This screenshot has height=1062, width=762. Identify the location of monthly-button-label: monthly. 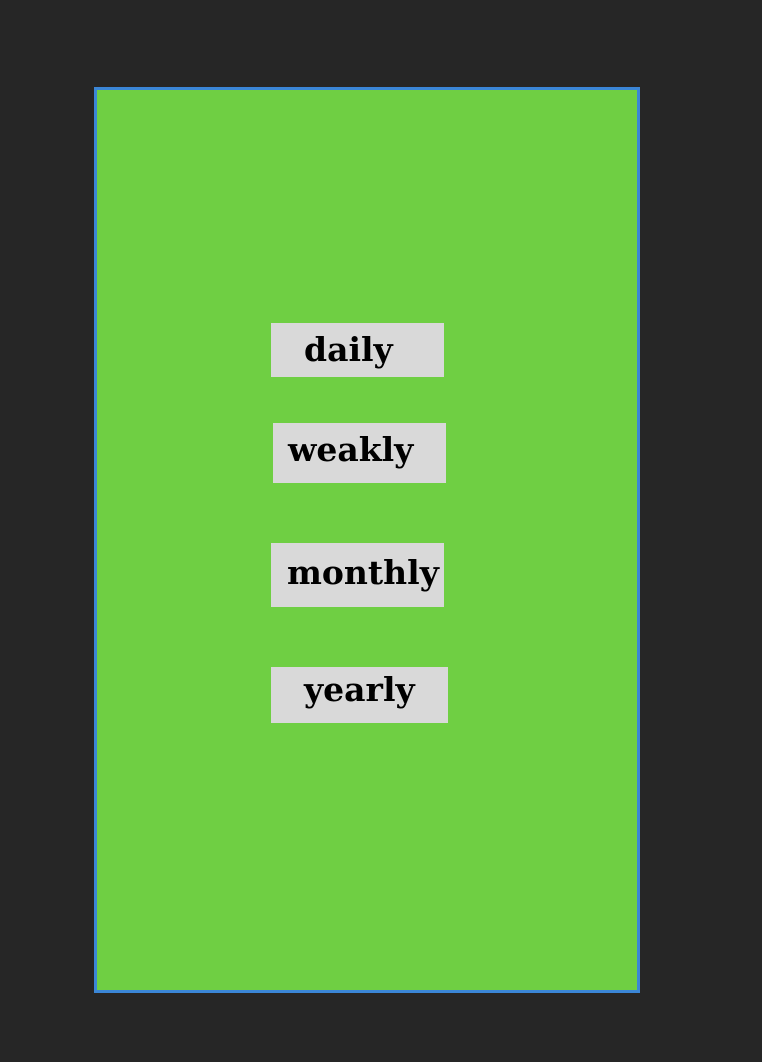
(363, 572).